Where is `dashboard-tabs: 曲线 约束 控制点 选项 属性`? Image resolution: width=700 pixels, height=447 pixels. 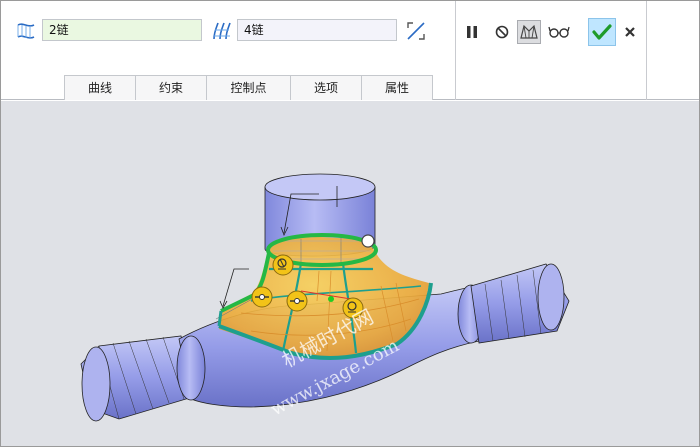 dashboard-tabs: 曲线 约束 控制点 选项 属性 is located at coordinates (248, 87).